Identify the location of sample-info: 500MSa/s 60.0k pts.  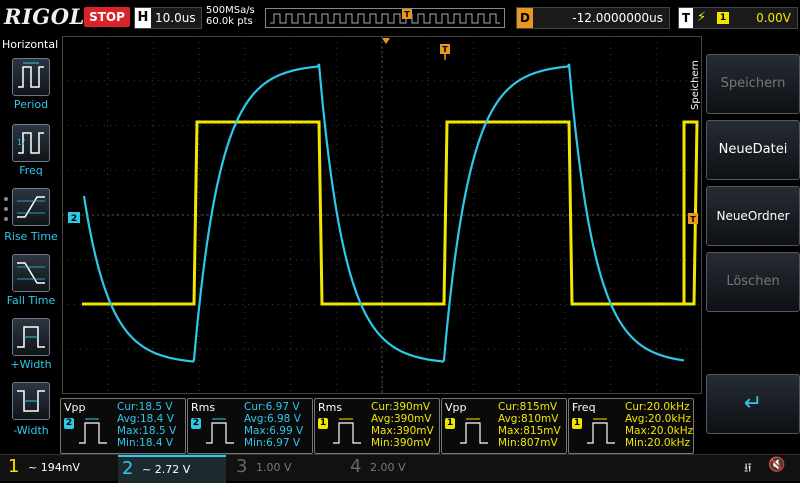
(230, 16).